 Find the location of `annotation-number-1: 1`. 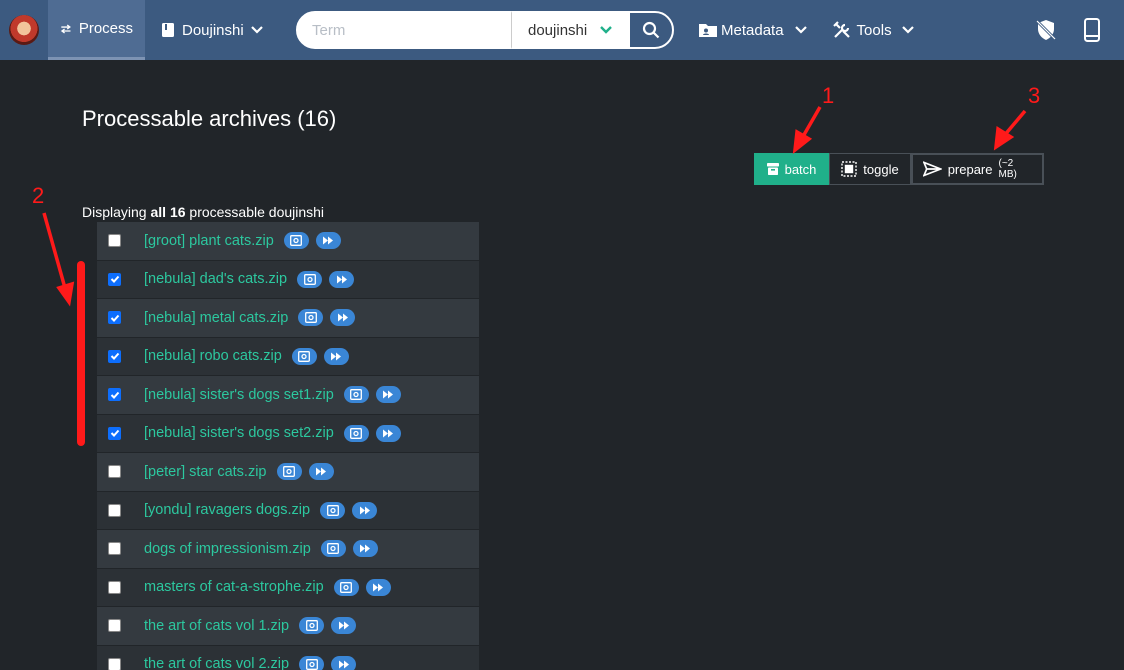

annotation-number-1: 1 is located at coordinates (828, 95).